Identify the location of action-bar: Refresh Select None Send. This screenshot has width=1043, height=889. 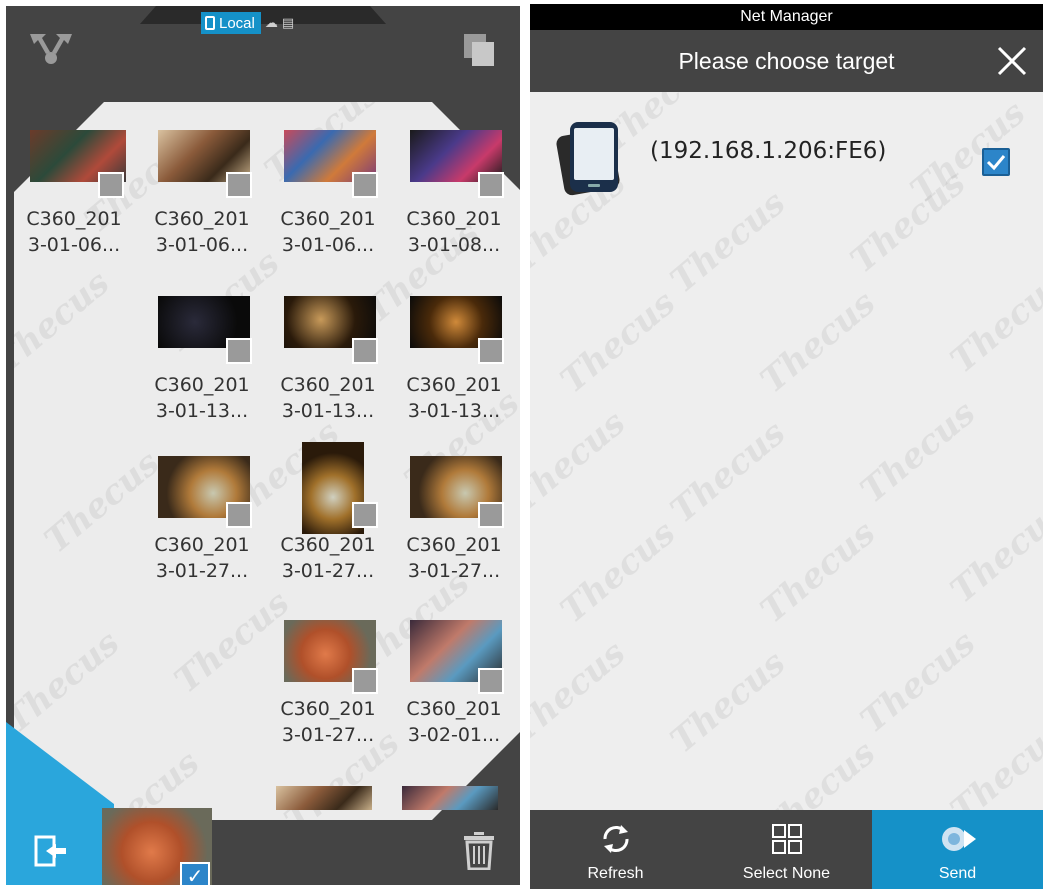
(786, 849).